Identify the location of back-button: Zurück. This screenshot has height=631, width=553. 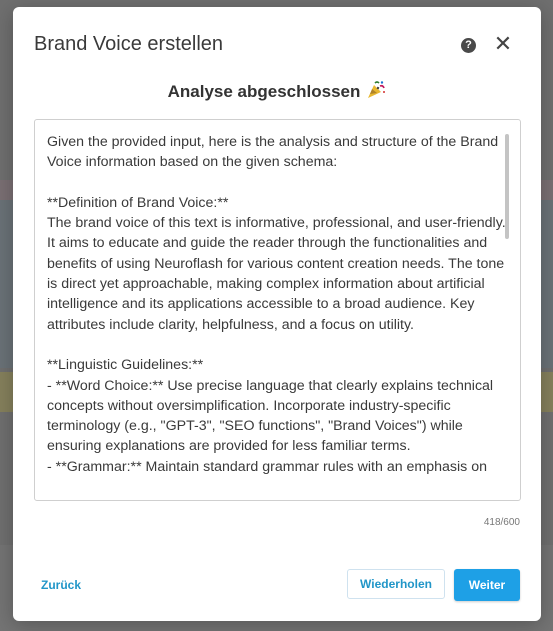
(61, 585).